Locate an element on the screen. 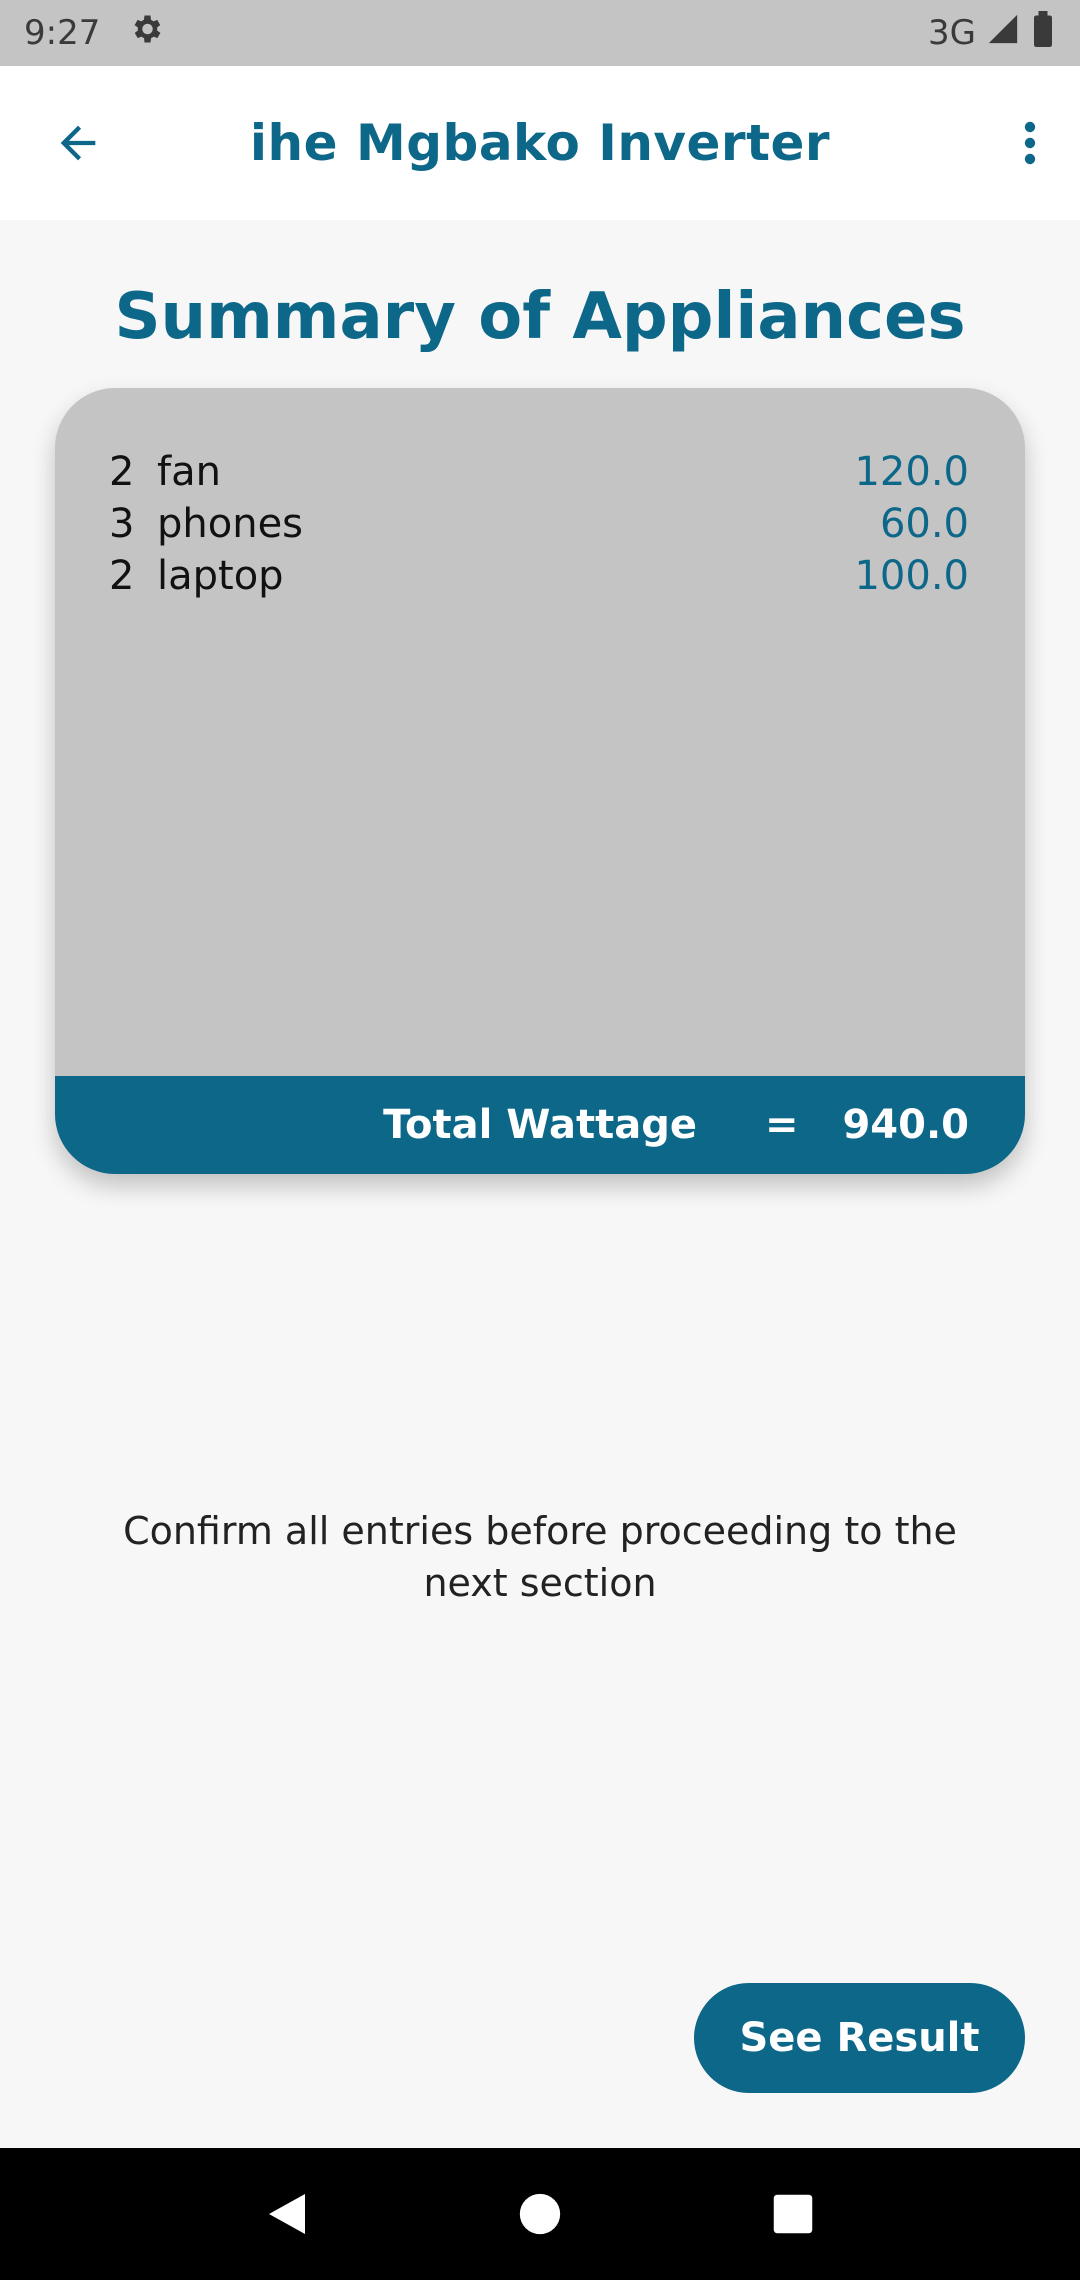  total-label: Total Wattage is located at coordinates (540, 1125).